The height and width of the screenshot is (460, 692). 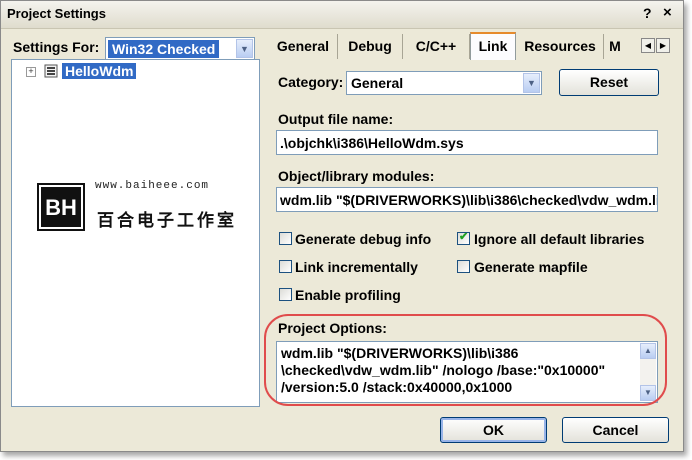 I want to click on ignore-default-libraries-label: Ignore all default libraries, so click(x=559, y=239).